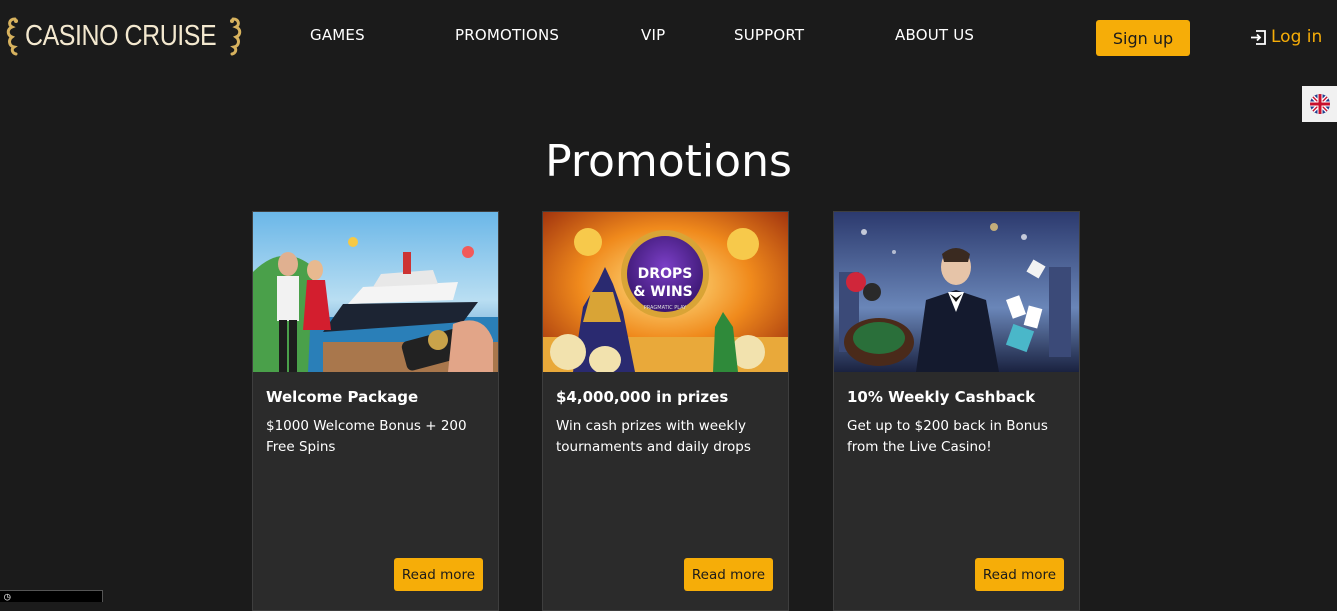 The image size is (1337, 611). What do you see at coordinates (956, 292) in the screenshot?
I see `weekly-cashback-image` at bounding box center [956, 292].